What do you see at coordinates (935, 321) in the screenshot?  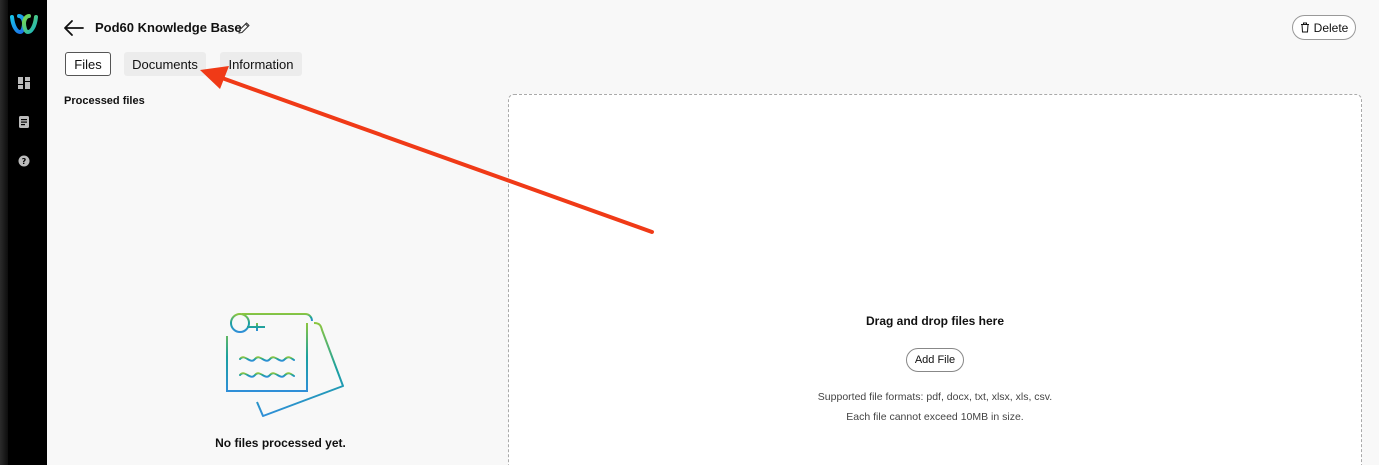 I see `dropzone-title: Drag and drop files here` at bounding box center [935, 321].